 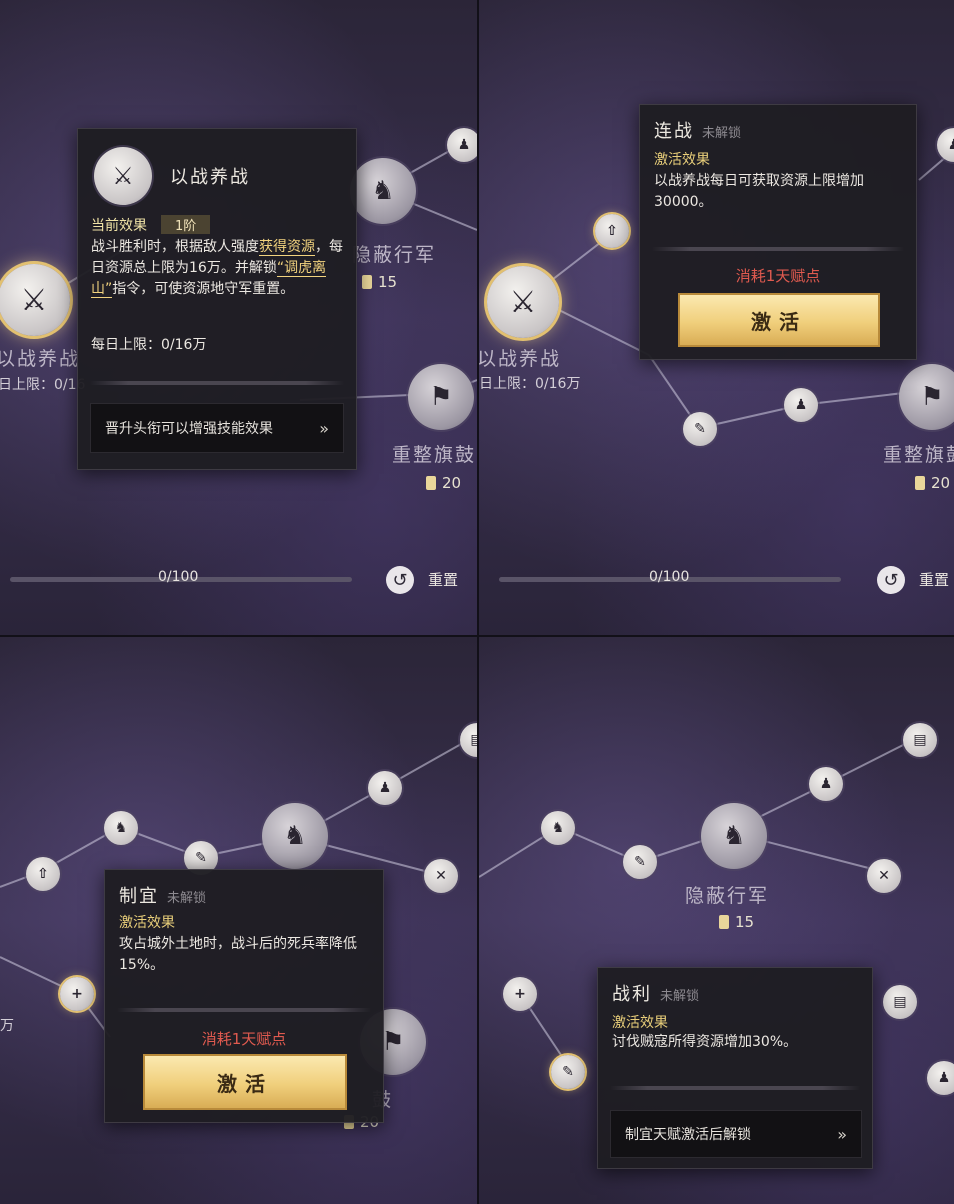 What do you see at coordinates (478, 602) in the screenshot?
I see `quadrant-divider-vertical` at bounding box center [478, 602].